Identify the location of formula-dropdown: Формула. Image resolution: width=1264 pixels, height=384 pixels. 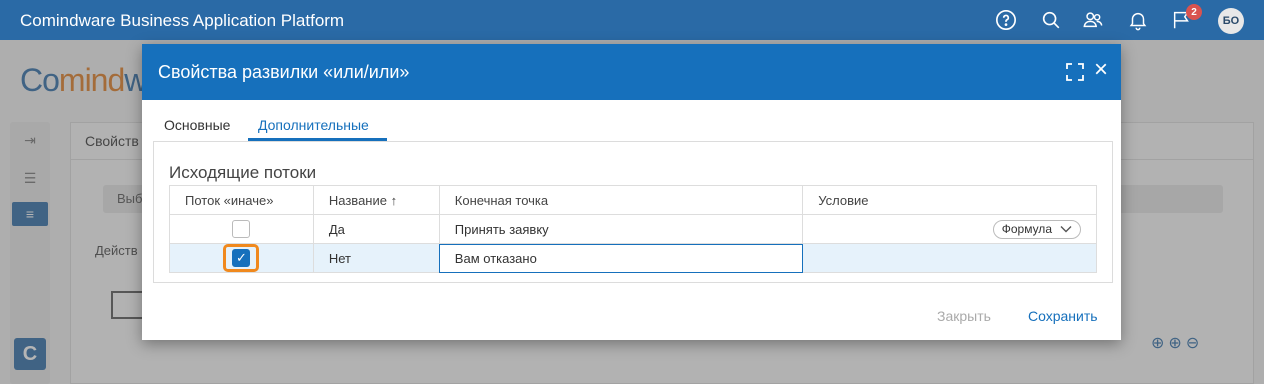
(1036, 229).